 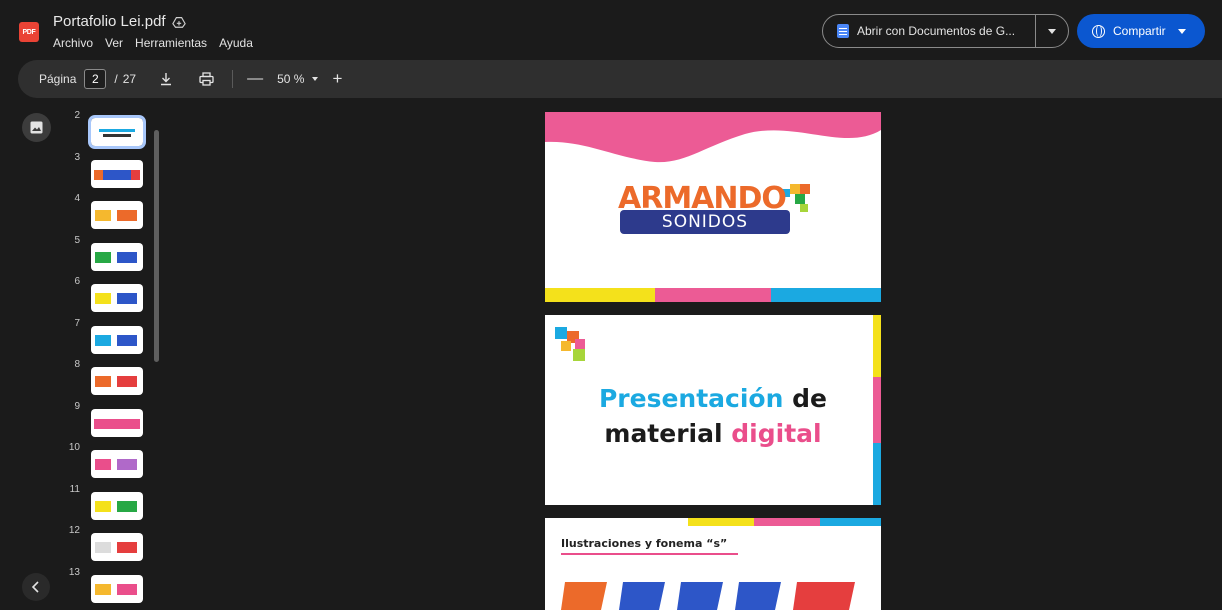 What do you see at coordinates (77, 198) in the screenshot?
I see `thumbnail-page-number: 4` at bounding box center [77, 198].